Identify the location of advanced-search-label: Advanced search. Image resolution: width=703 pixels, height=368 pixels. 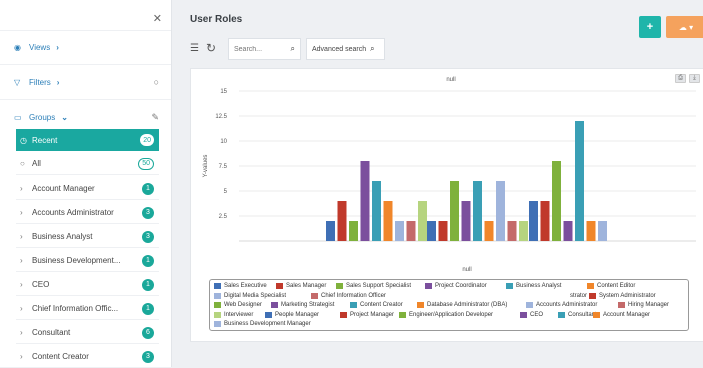
(339, 49).